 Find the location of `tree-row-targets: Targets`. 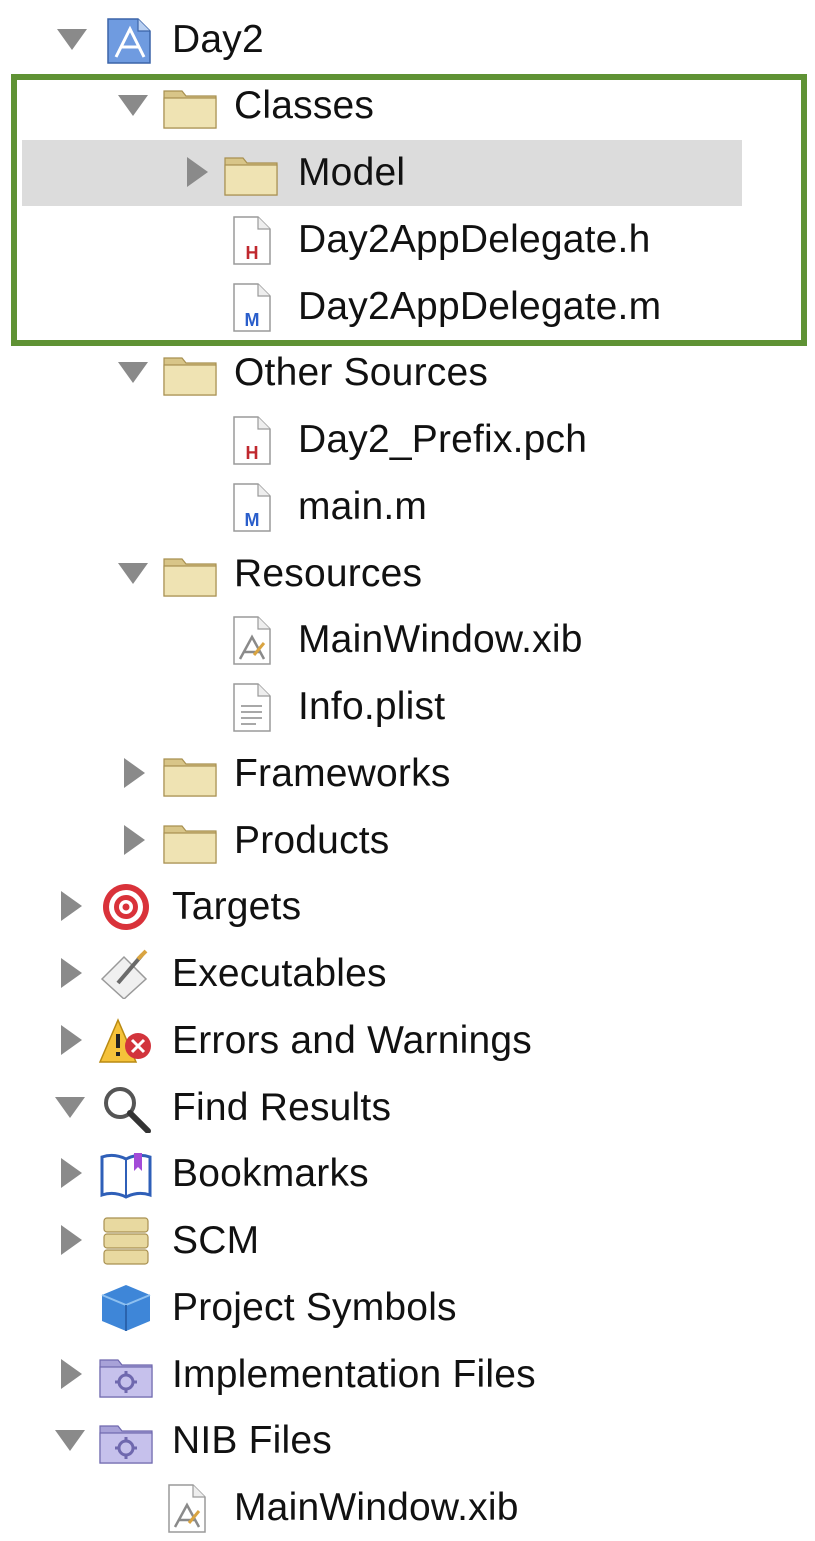

tree-row-targets: Targets is located at coordinates (407, 907).